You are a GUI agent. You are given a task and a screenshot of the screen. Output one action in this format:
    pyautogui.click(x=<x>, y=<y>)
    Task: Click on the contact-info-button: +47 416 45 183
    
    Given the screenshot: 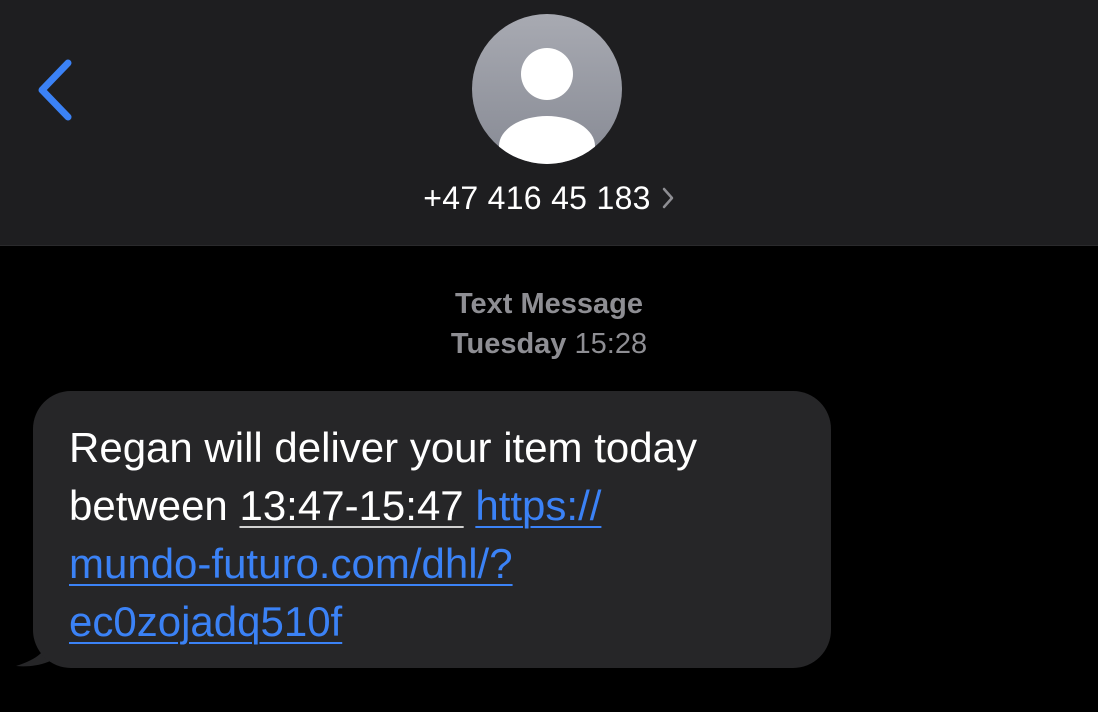 What is the action you would take?
    pyautogui.click(x=549, y=198)
    